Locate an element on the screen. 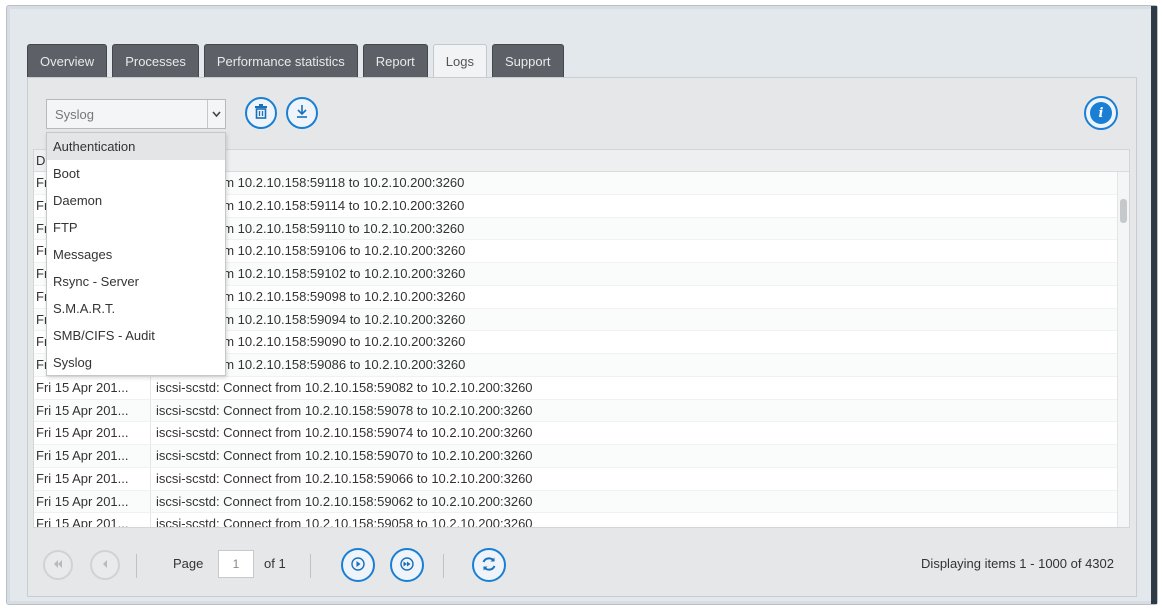 The height and width of the screenshot is (609, 1162). dropdown-option: FTP is located at coordinates (136, 227).